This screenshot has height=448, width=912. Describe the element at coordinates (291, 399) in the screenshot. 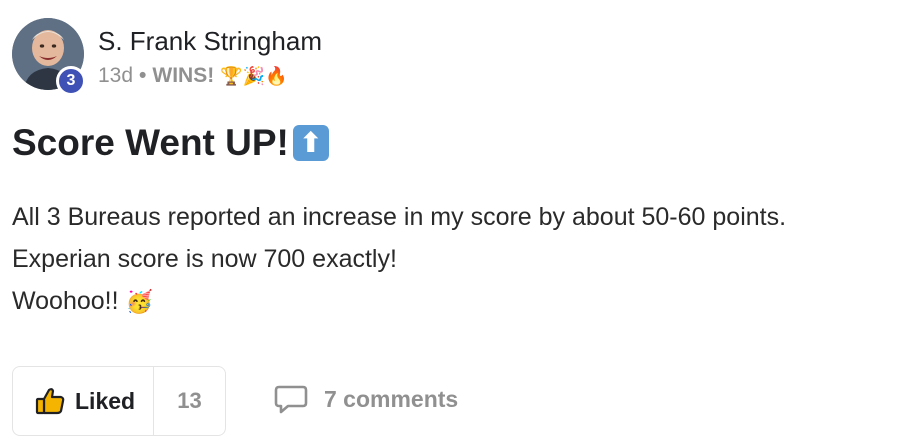

I see `comment-bubble-icon` at that location.